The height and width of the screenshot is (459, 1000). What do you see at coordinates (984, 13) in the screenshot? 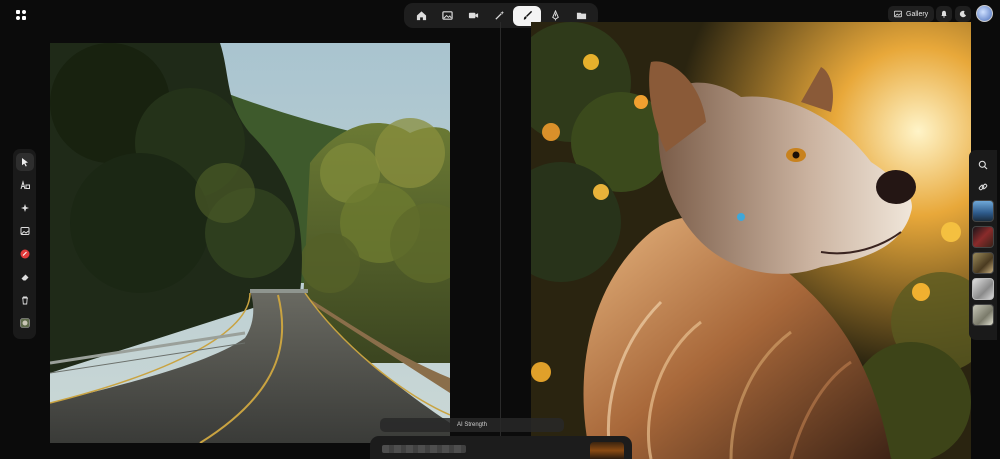
I see `user-avatar` at bounding box center [984, 13].